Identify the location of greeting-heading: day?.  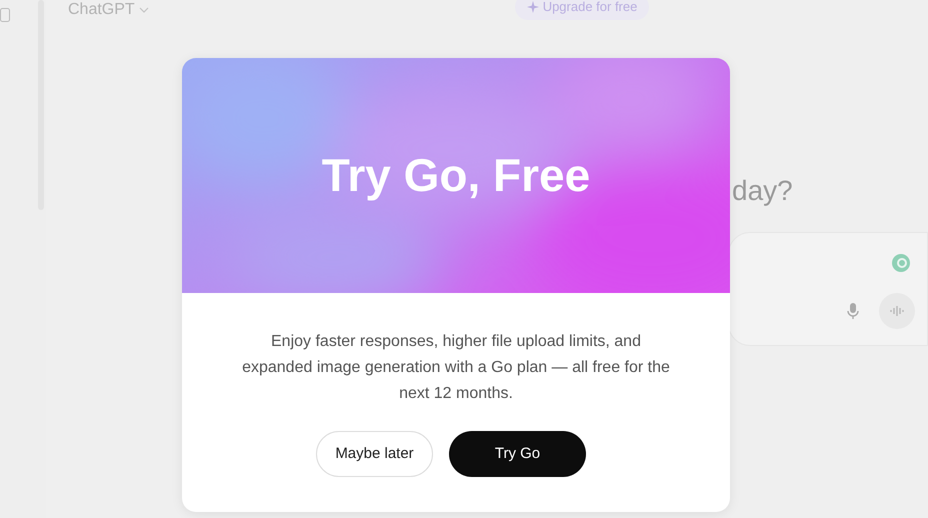
(762, 190).